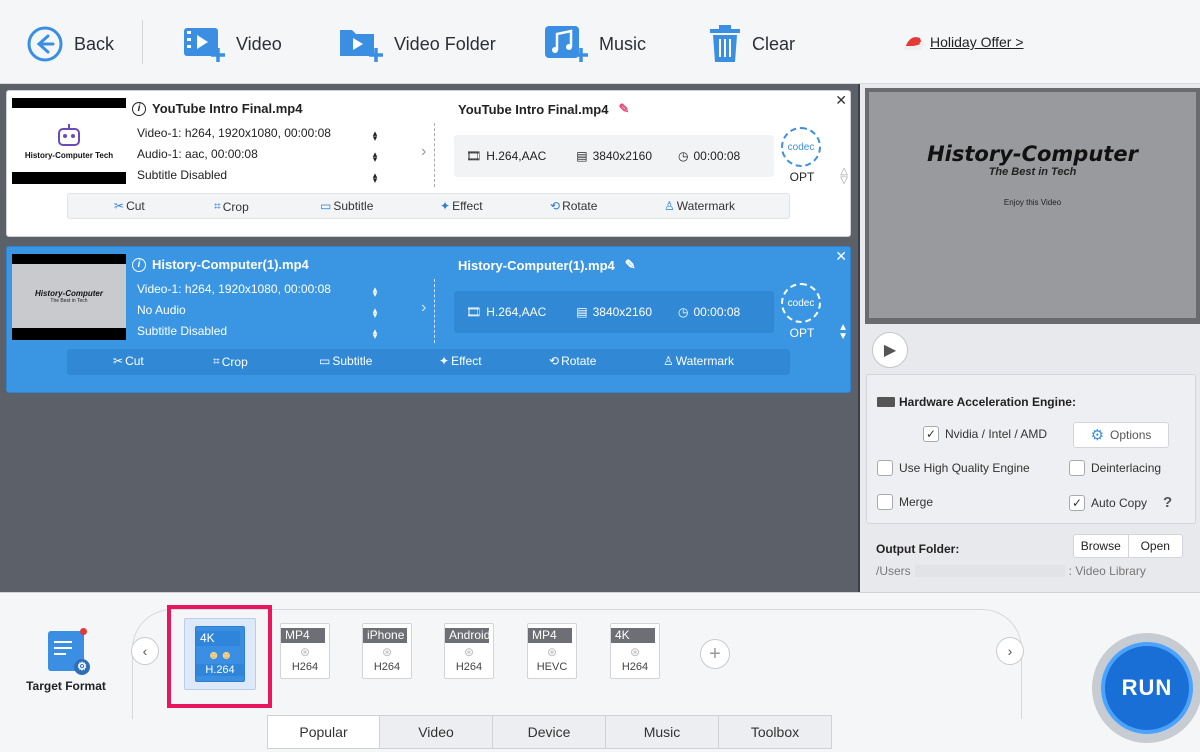 The image size is (1200, 752). What do you see at coordinates (469, 651) in the screenshot?
I see `format-android-h264: Android ⊛ H264` at bounding box center [469, 651].